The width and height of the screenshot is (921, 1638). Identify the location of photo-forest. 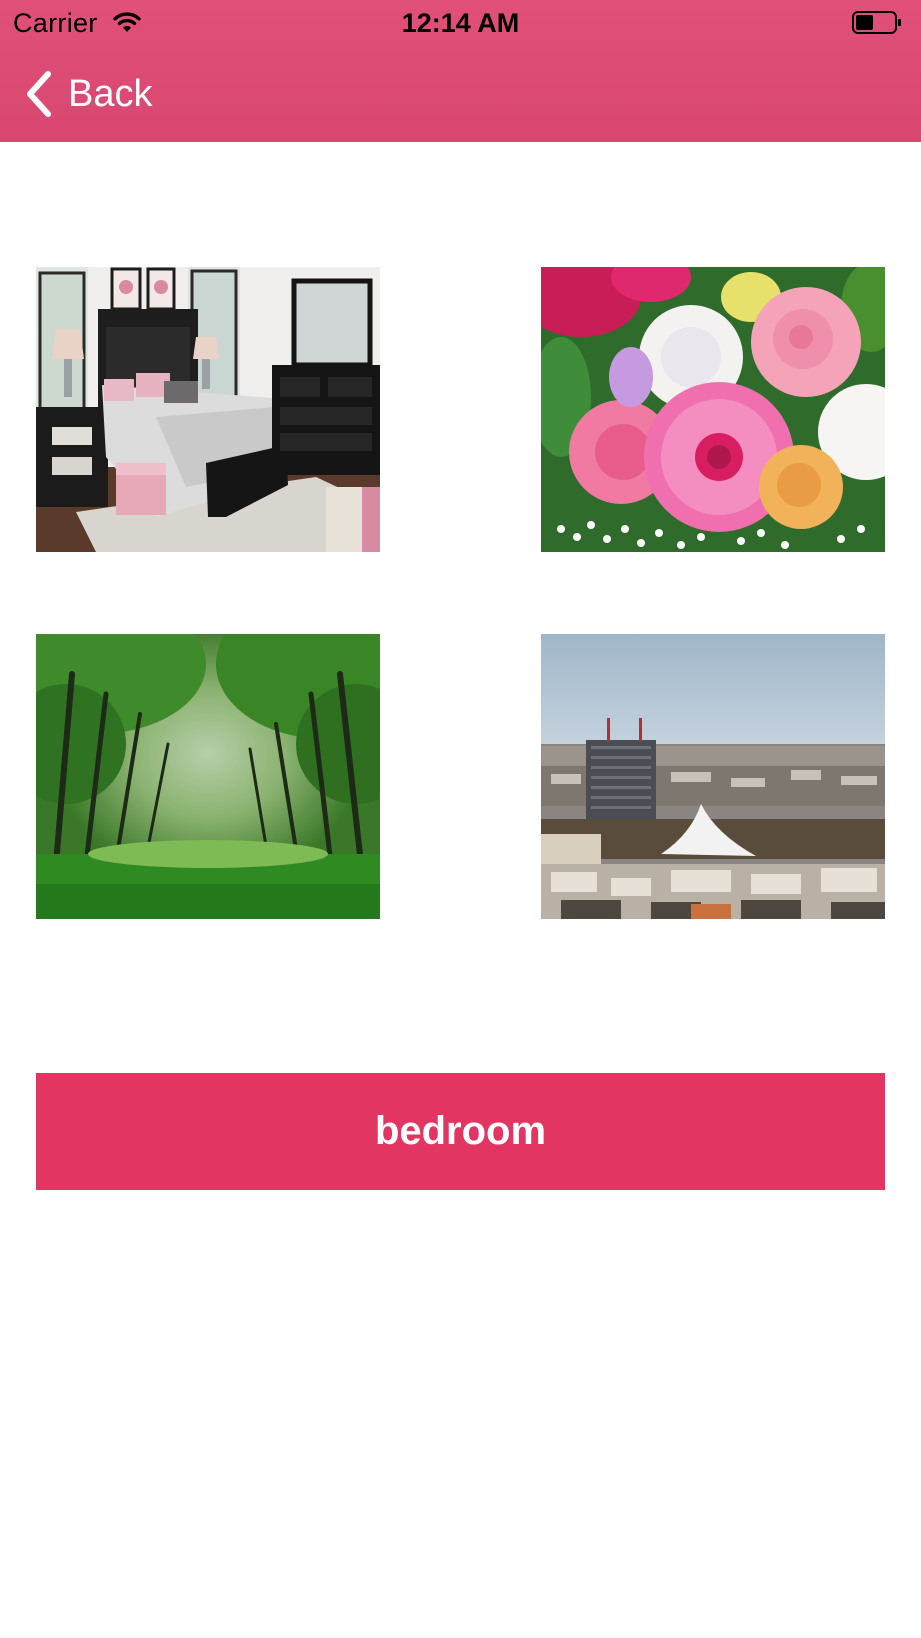
(208, 776).